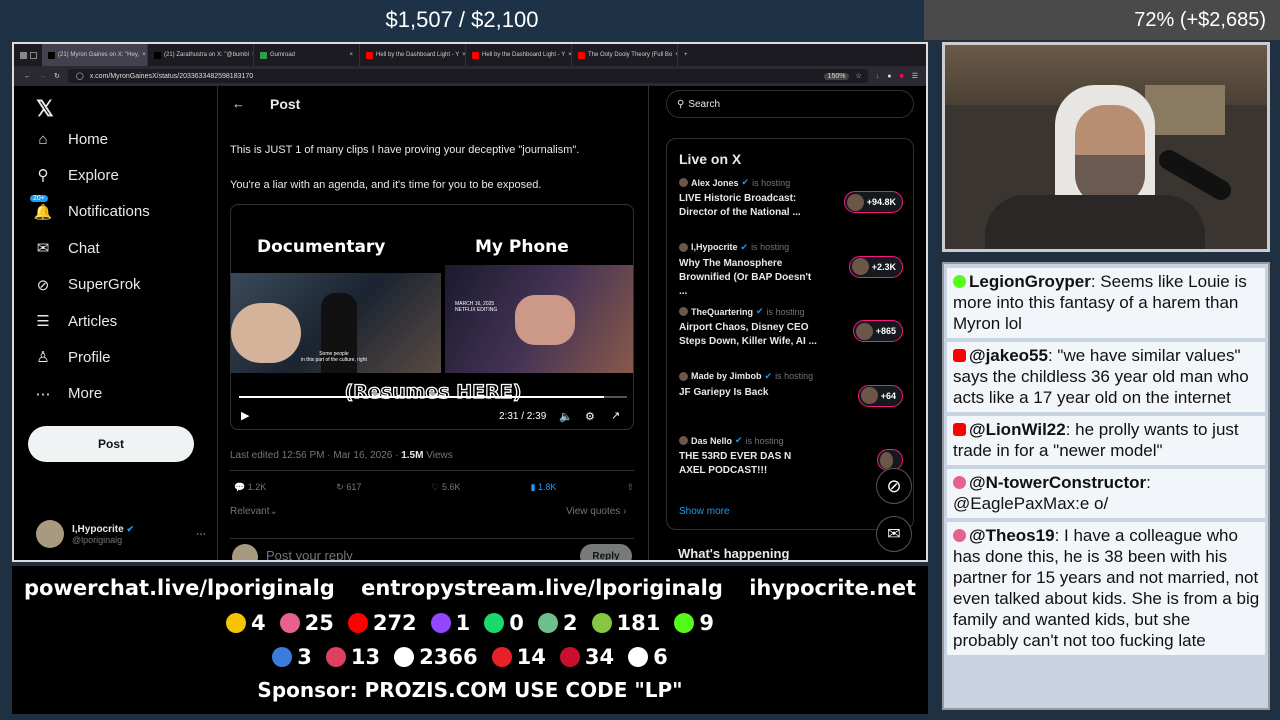 This screenshot has height=720, width=1280. I want to click on nav-item-chat: ✉ Chat, so click(67, 248).